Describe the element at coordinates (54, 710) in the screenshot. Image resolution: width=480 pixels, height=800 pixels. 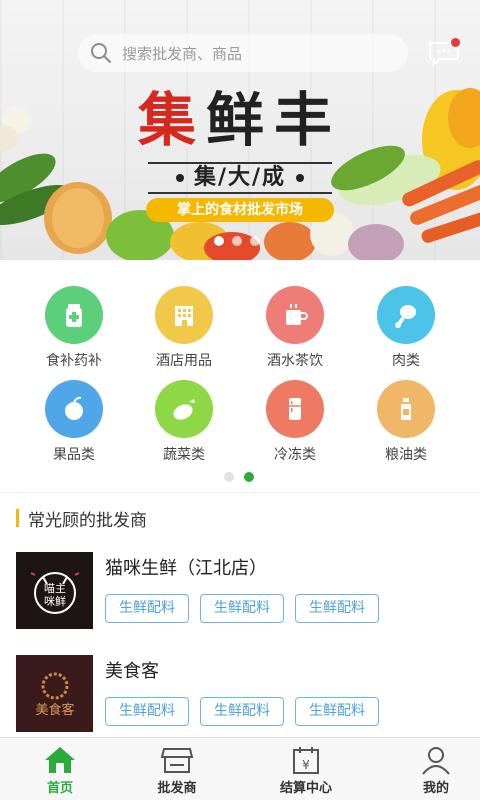
I see `svg-text: 美食客` at that location.